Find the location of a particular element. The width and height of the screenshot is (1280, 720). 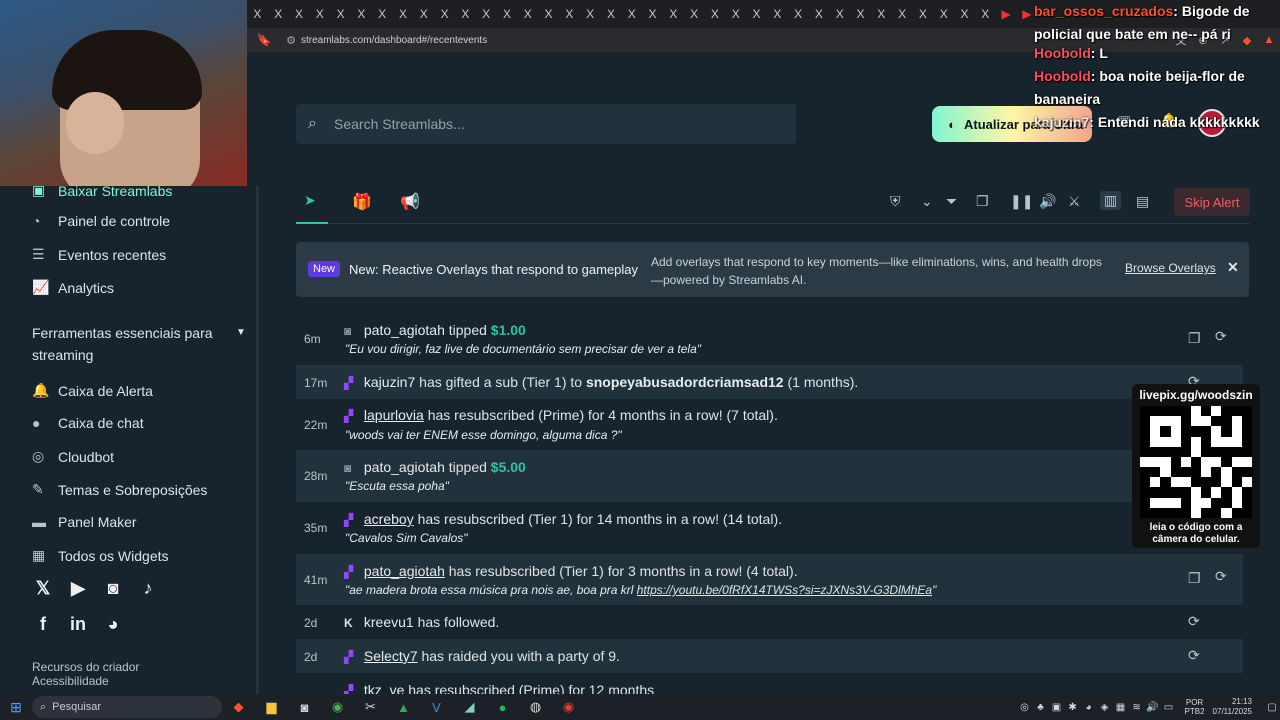

event-username: kajuzin7 is located at coordinates (389, 382).